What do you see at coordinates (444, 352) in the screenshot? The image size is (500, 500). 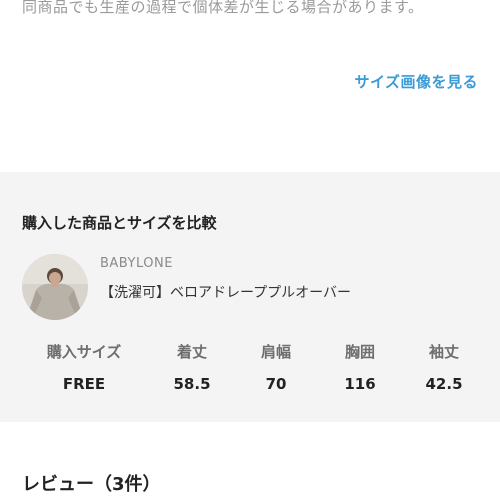 I see `header-sleeve-length: 袖丈` at bounding box center [444, 352].